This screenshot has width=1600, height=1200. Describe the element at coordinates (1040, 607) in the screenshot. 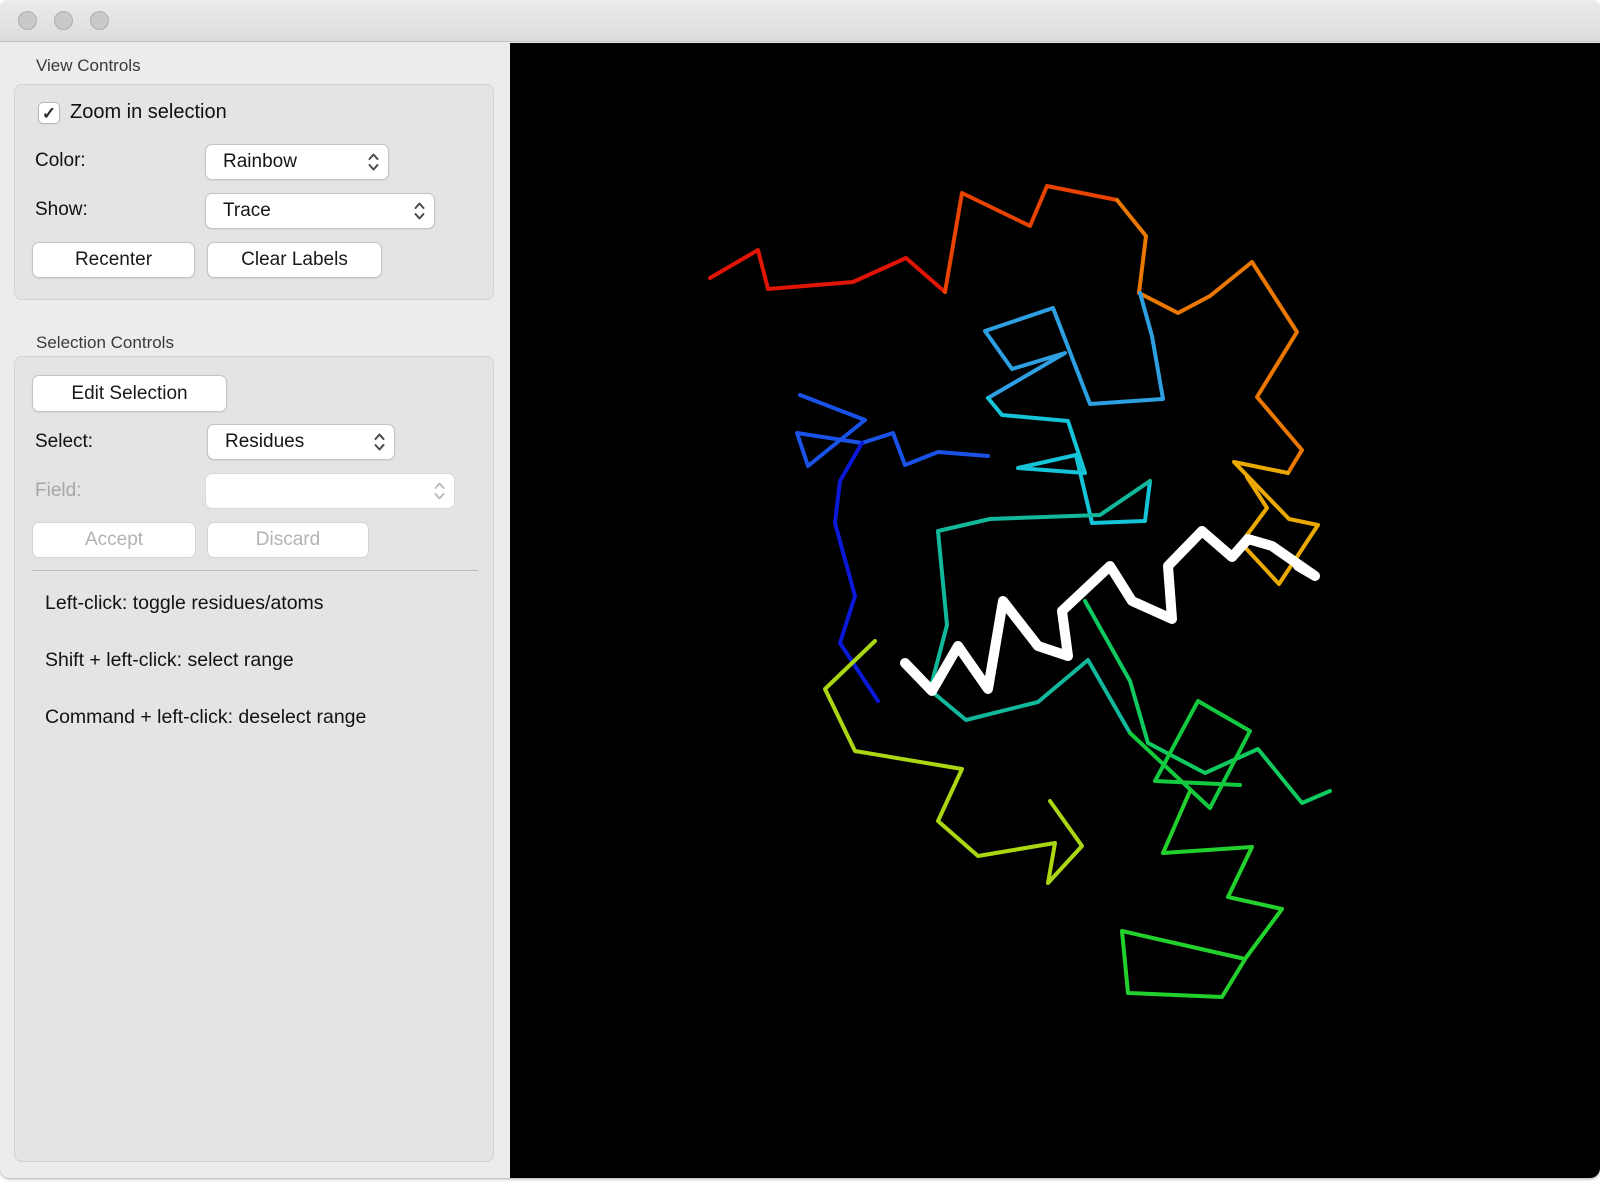

I see `trace-segment-teal` at that location.